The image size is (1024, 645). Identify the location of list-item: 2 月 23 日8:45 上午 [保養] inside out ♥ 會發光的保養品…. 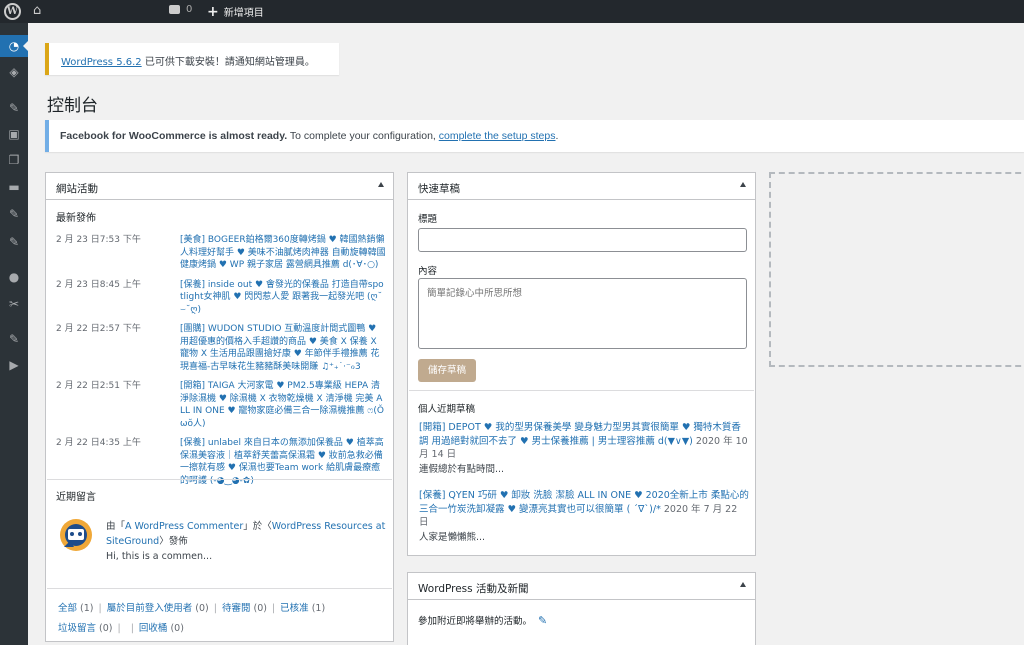
(221, 298).